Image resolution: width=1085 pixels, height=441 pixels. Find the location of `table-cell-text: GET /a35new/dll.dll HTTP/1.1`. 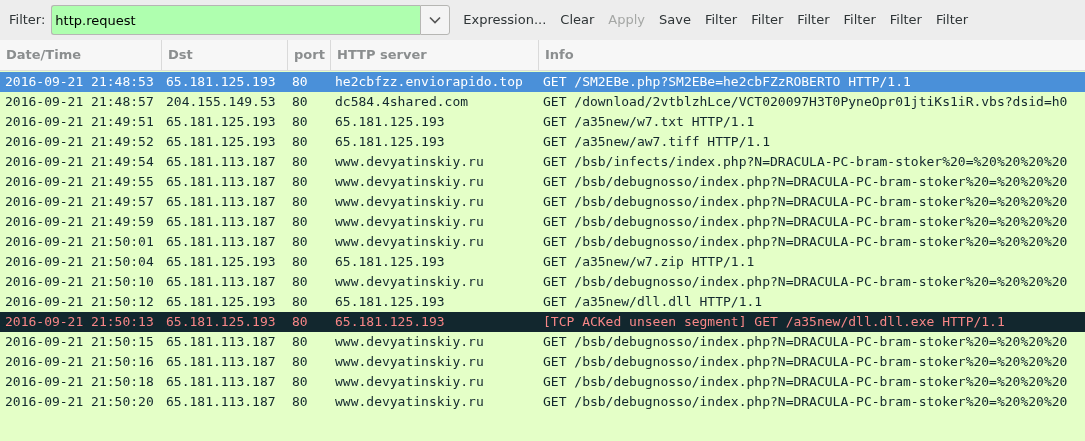

table-cell-text: GET /a35new/dll.dll HTTP/1.1 is located at coordinates (653, 302).